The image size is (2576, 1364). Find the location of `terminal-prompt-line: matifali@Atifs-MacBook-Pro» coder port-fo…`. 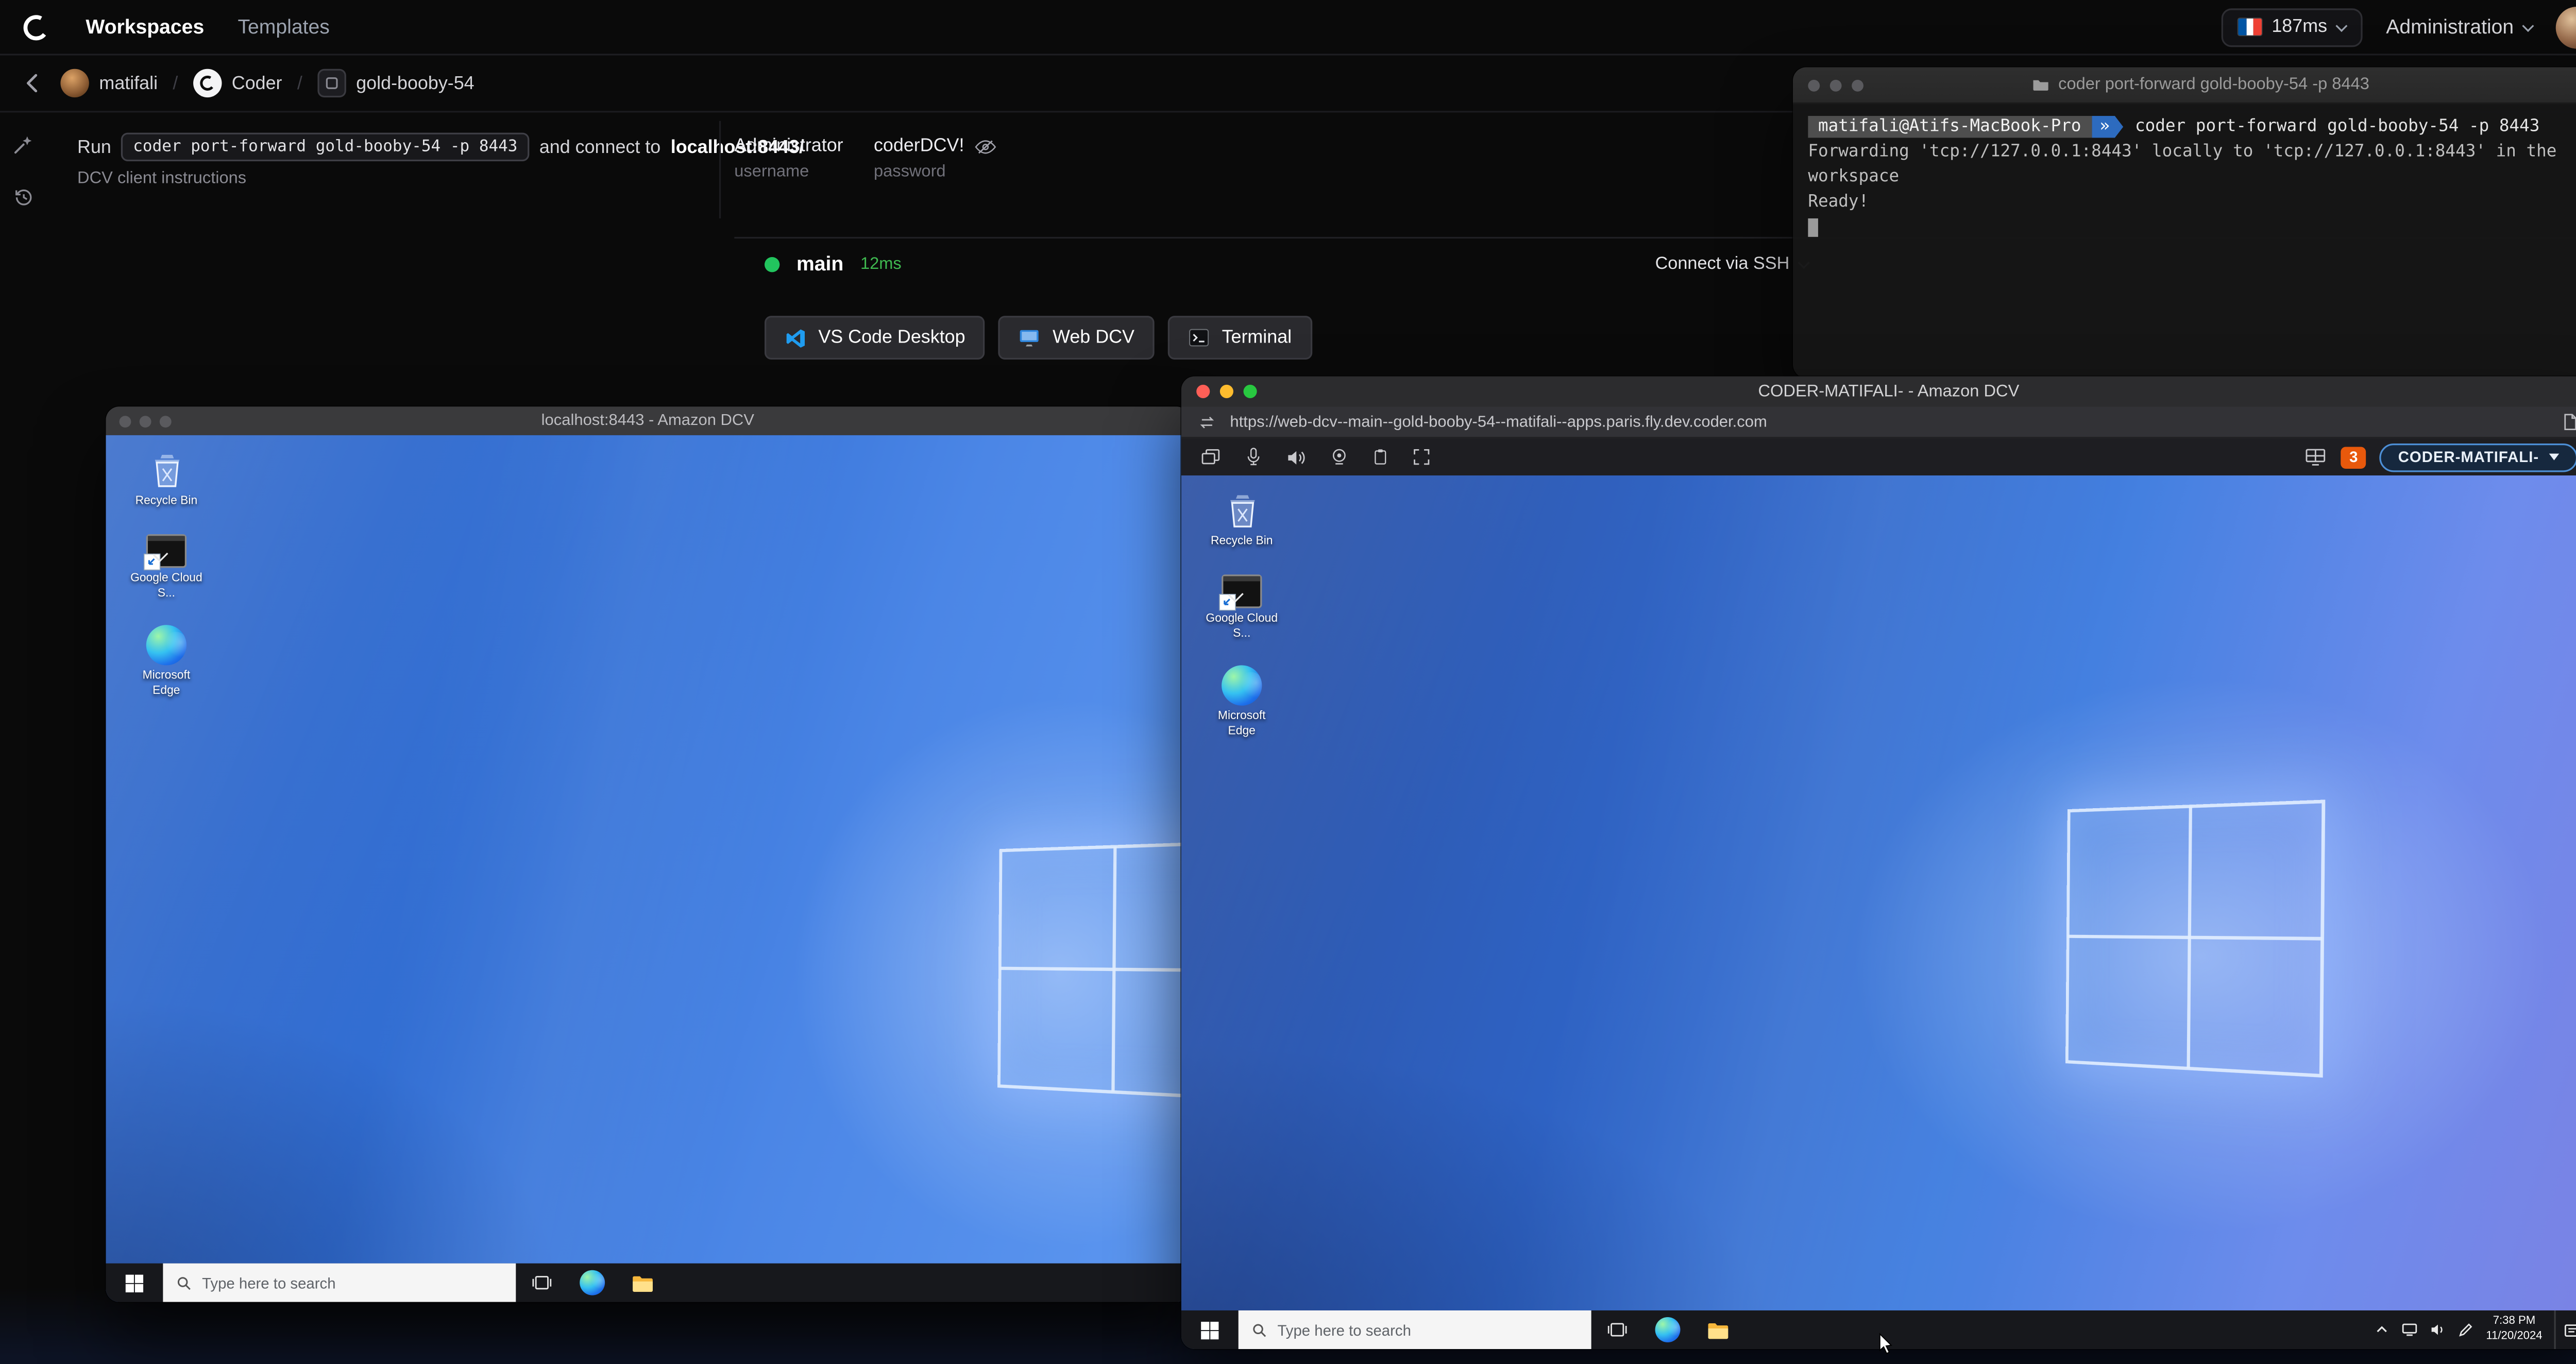

terminal-prompt-line: matifali@Atifs-MacBook-Pro» coder port-fo… is located at coordinates (2192, 127).